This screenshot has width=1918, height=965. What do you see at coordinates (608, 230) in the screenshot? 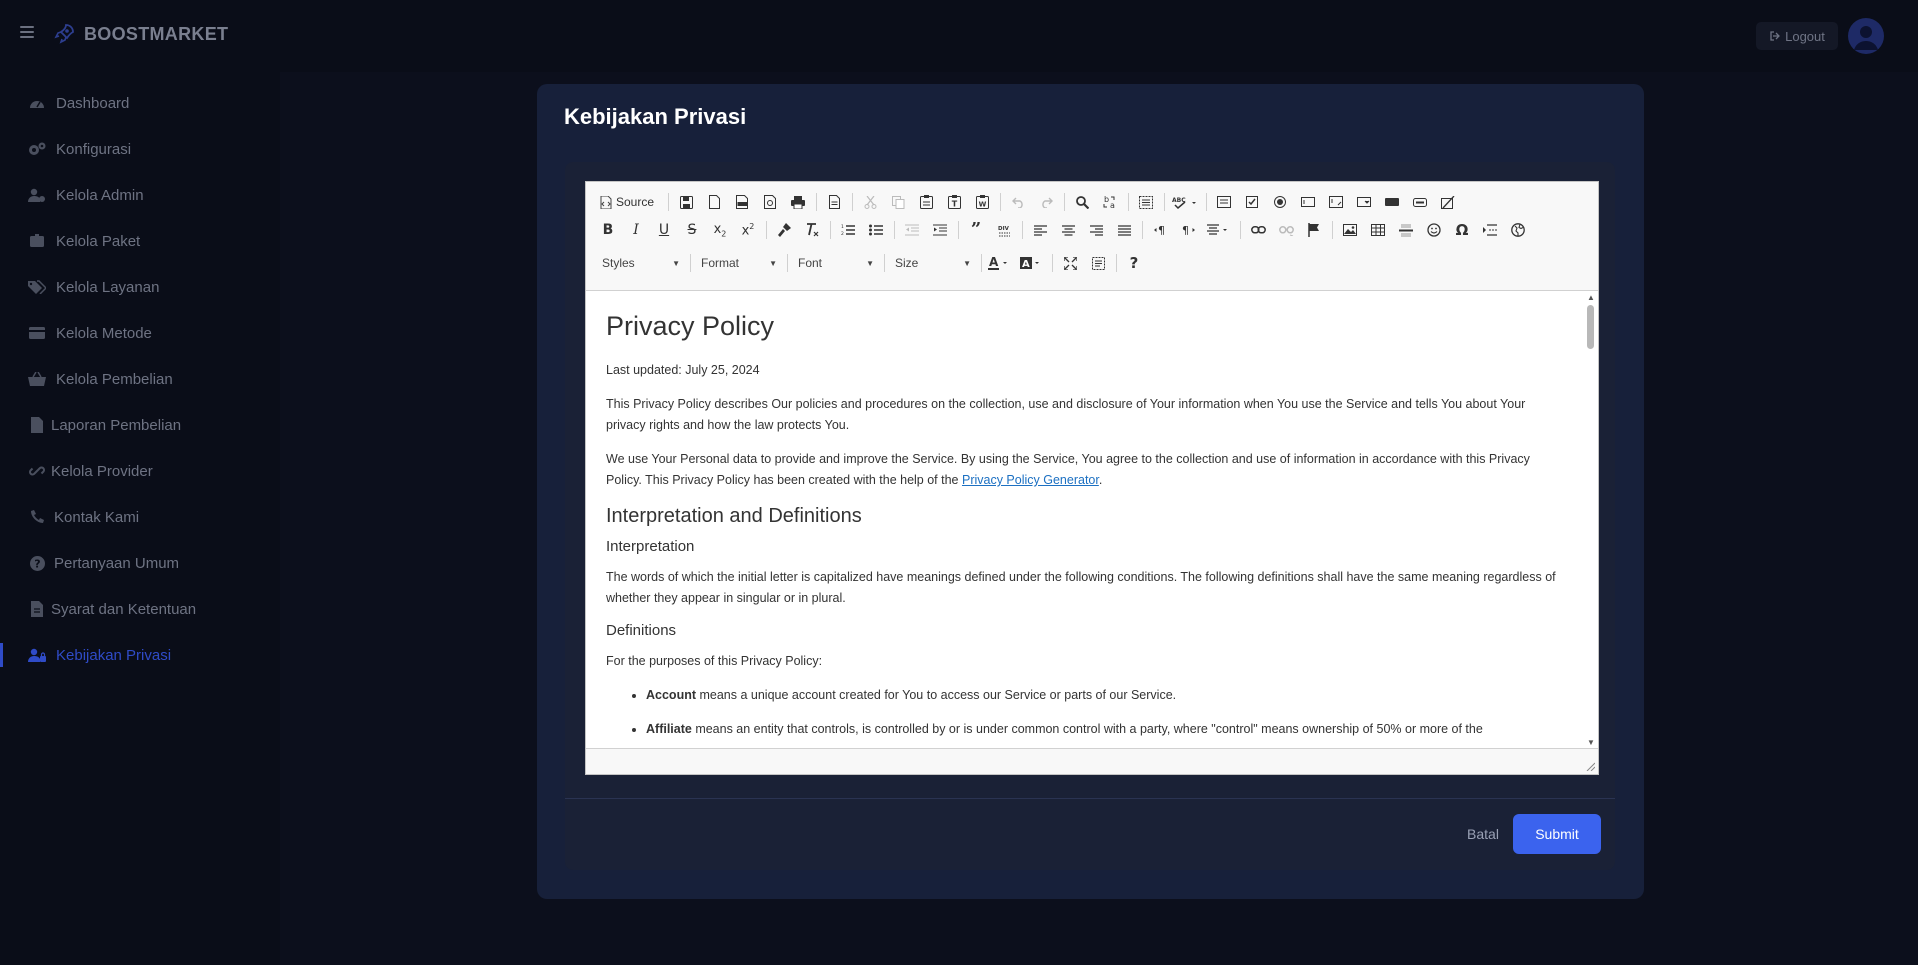
I see `bold-button: B` at bounding box center [608, 230].